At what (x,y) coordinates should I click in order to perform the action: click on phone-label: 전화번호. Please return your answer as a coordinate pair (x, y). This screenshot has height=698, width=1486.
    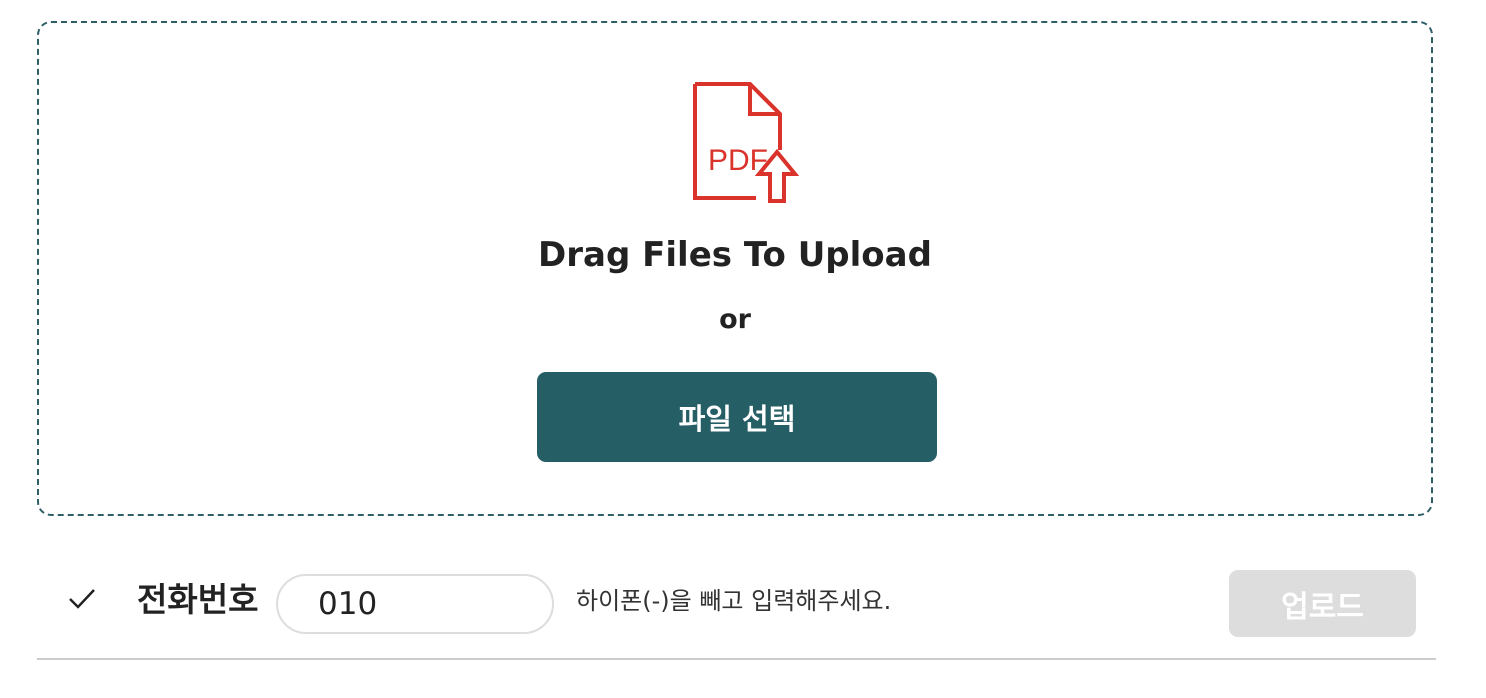
    Looking at the image, I should click on (198, 599).